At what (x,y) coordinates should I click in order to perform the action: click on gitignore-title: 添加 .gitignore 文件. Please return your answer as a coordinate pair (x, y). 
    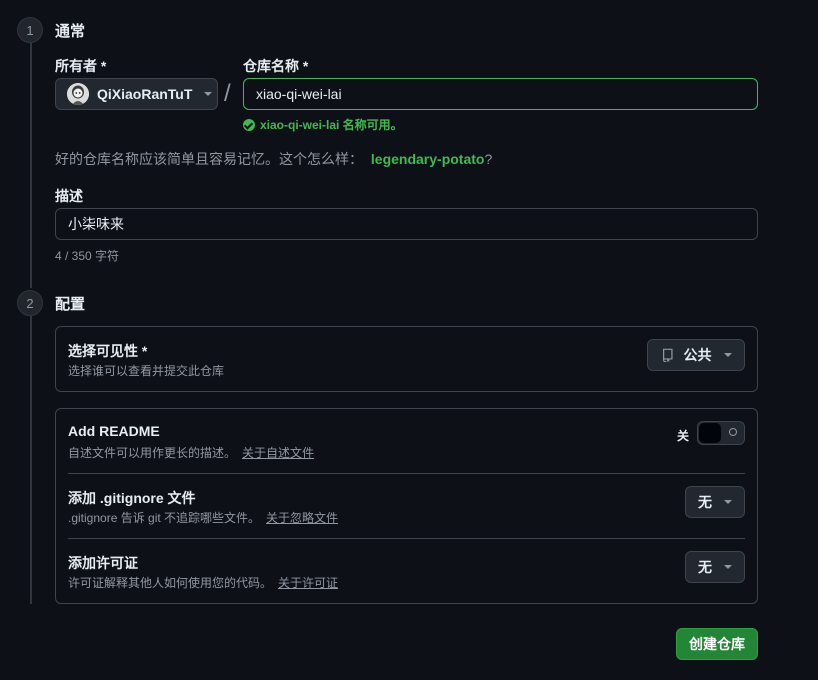
    Looking at the image, I should click on (132, 498).